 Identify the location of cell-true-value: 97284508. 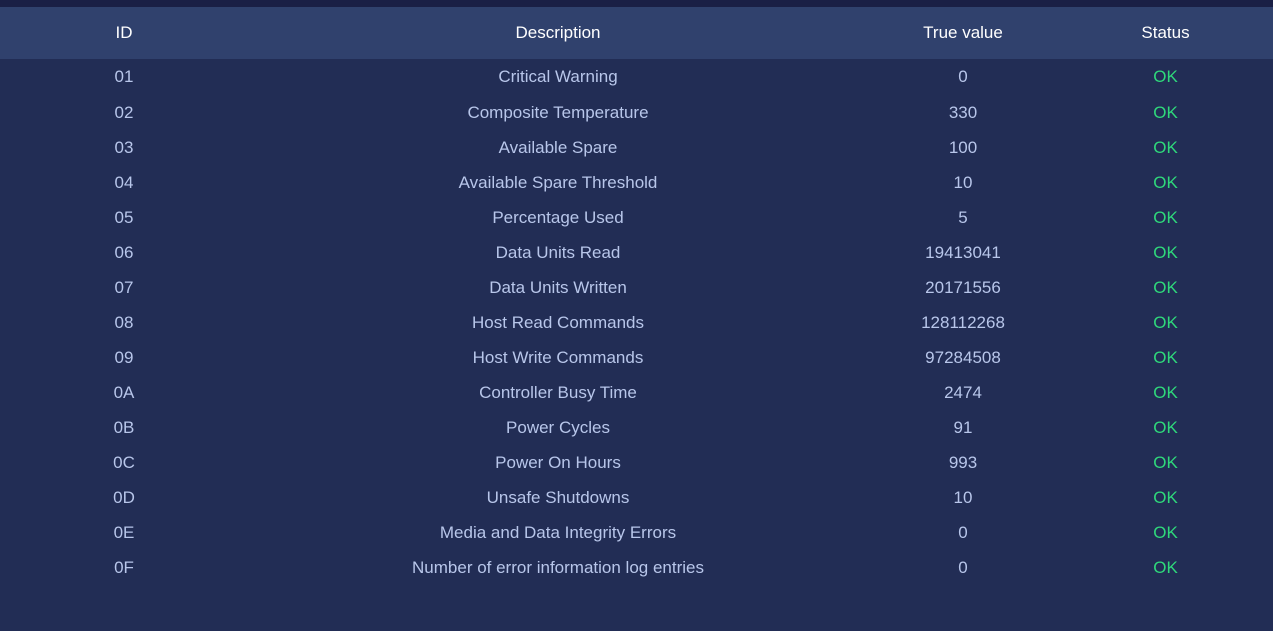
(963, 357).